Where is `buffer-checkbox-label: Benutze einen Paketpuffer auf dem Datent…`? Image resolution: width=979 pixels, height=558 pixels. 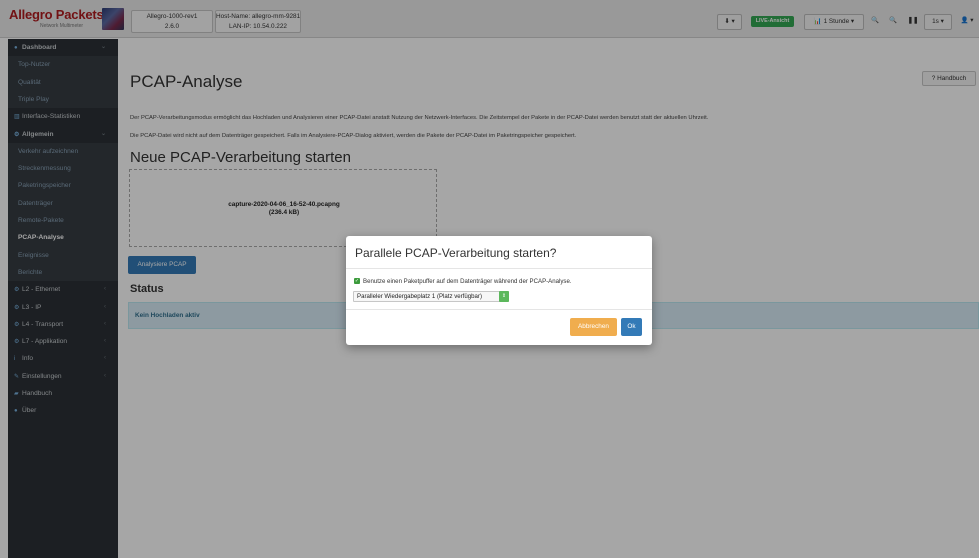 buffer-checkbox-label: Benutze einen Paketpuffer auf dem Datent… is located at coordinates (467, 281).